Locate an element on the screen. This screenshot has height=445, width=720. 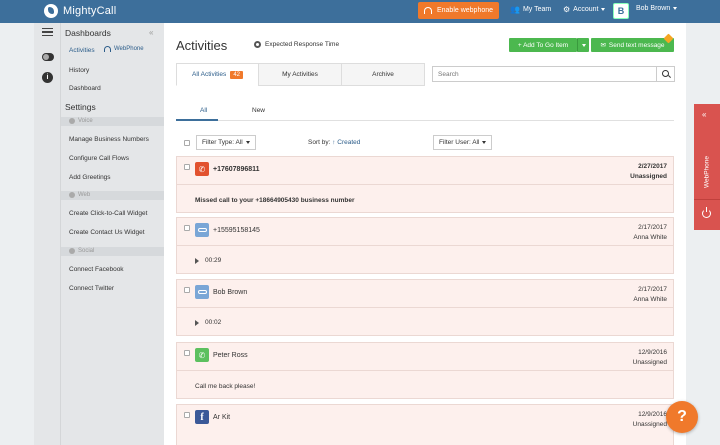
add-todo-dropdown-button is located at coordinates (583, 45).